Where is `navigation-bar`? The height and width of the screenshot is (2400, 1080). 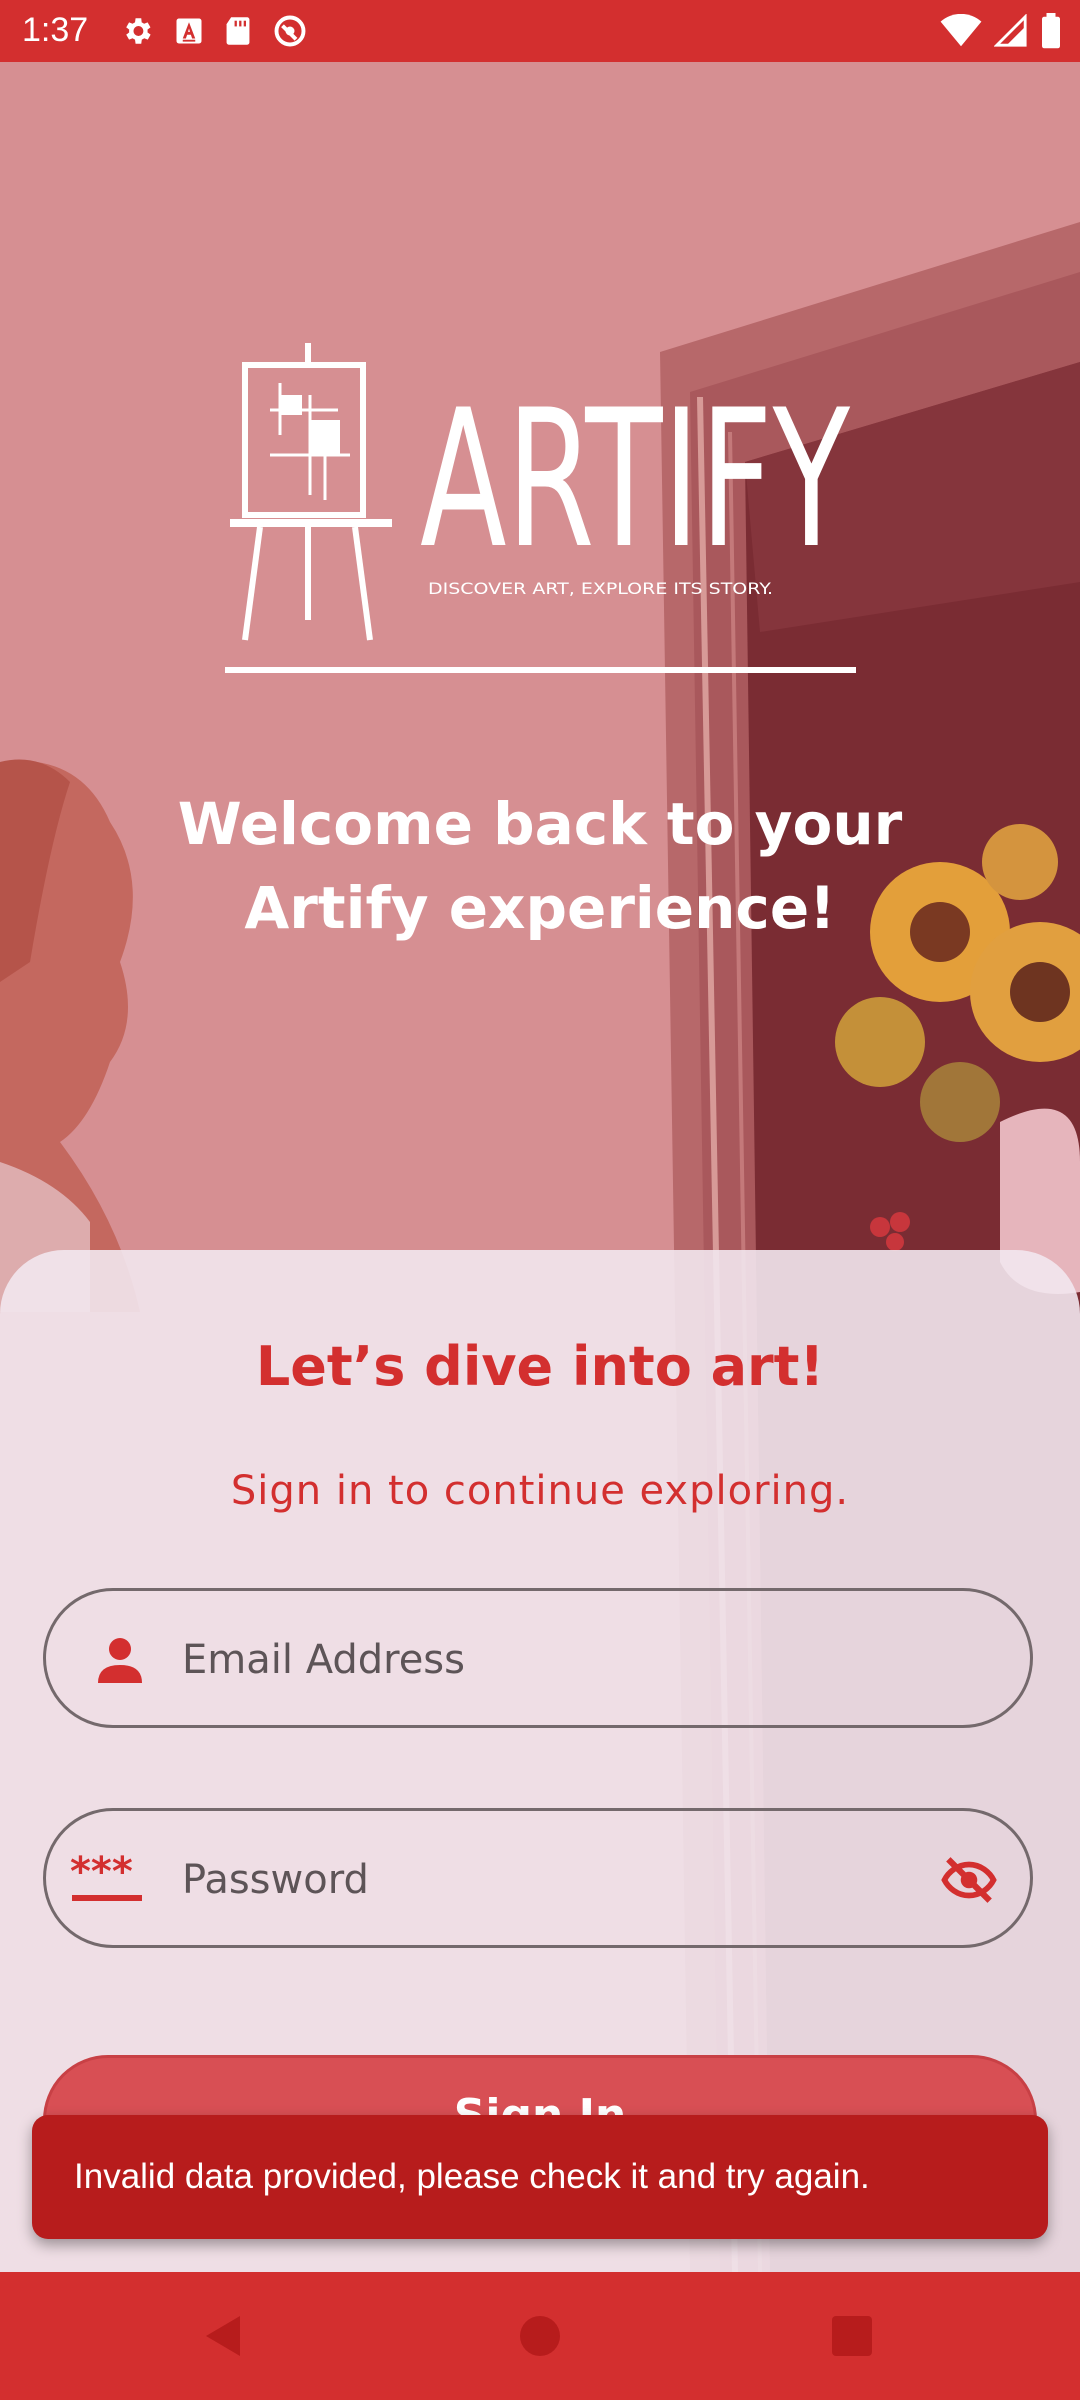
navigation-bar is located at coordinates (540, 2336).